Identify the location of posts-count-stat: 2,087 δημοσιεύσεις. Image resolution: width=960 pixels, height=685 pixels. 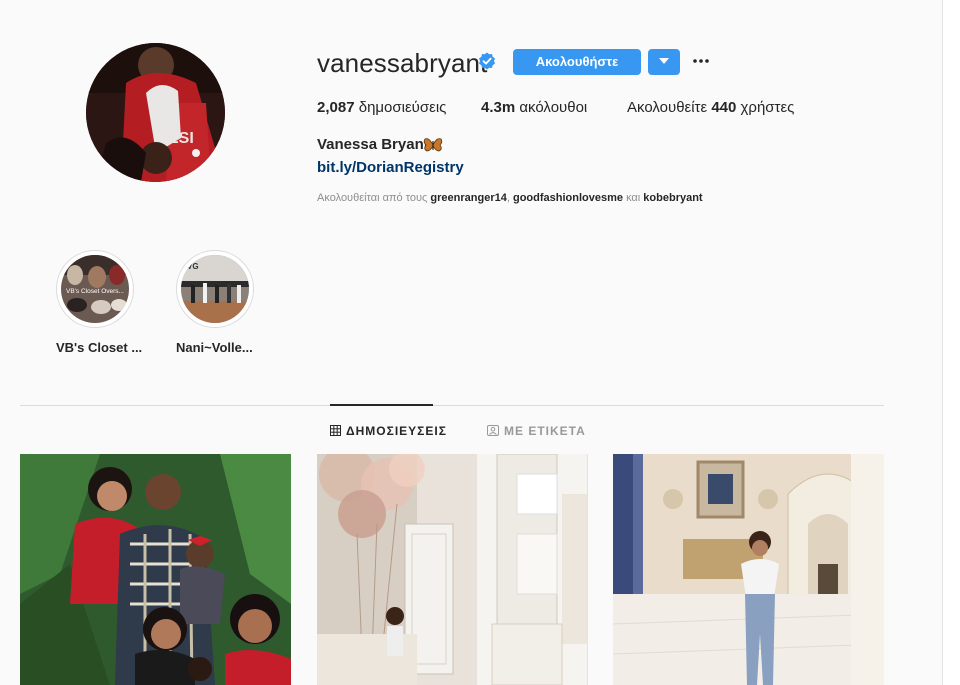
(381, 107).